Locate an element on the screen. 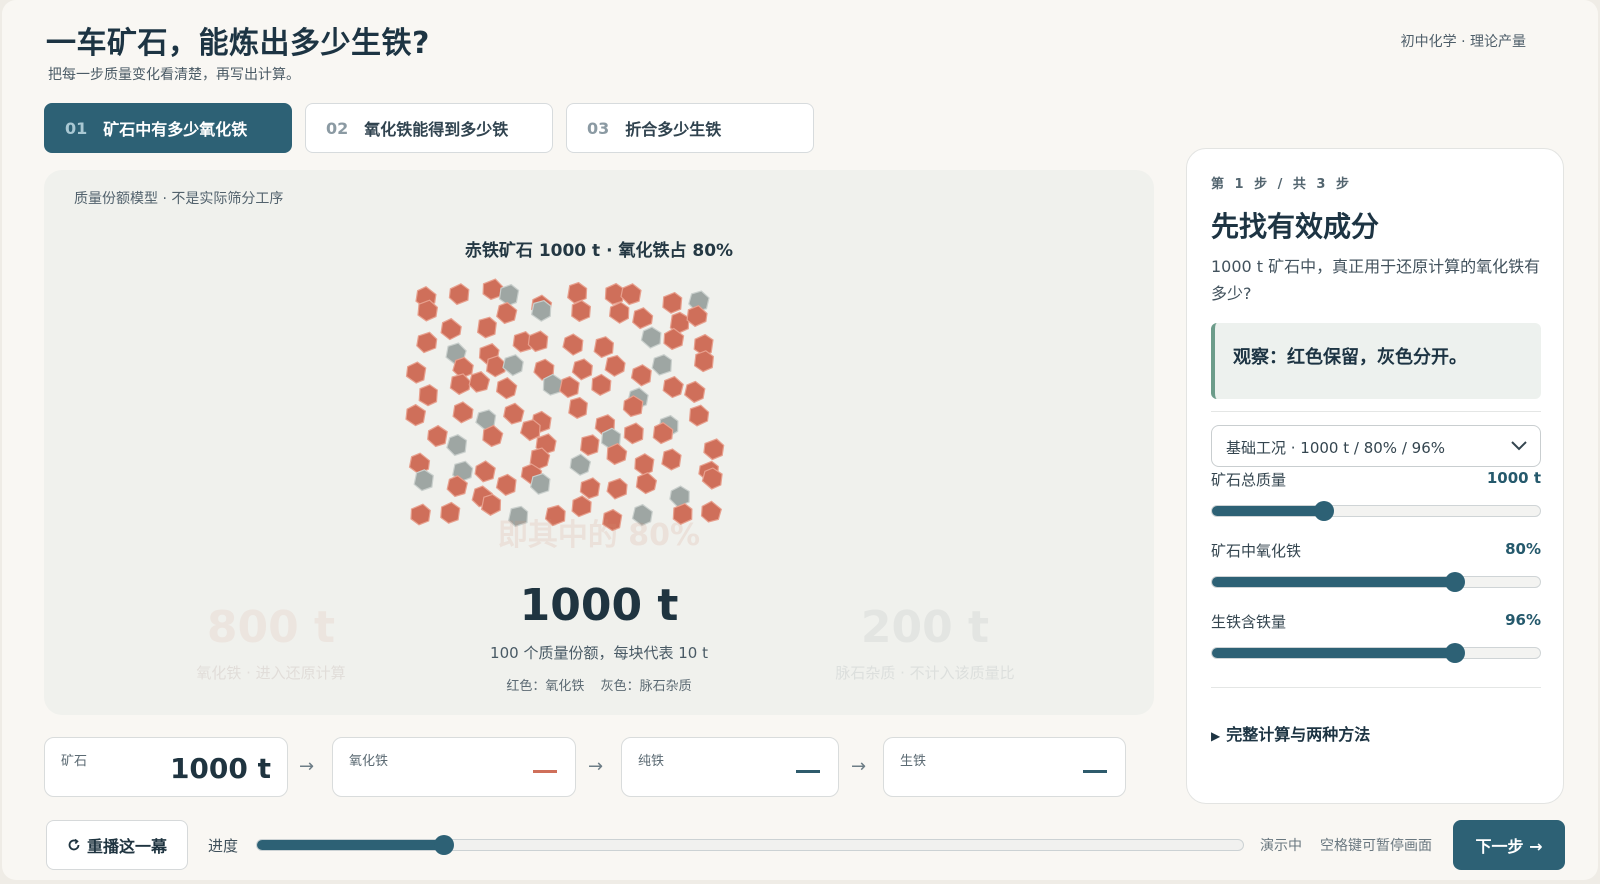 Image resolution: width=1600 pixels, height=884 pixels. tab-step-2: 02 氧化铁能得到多少铁 is located at coordinates (429, 128).